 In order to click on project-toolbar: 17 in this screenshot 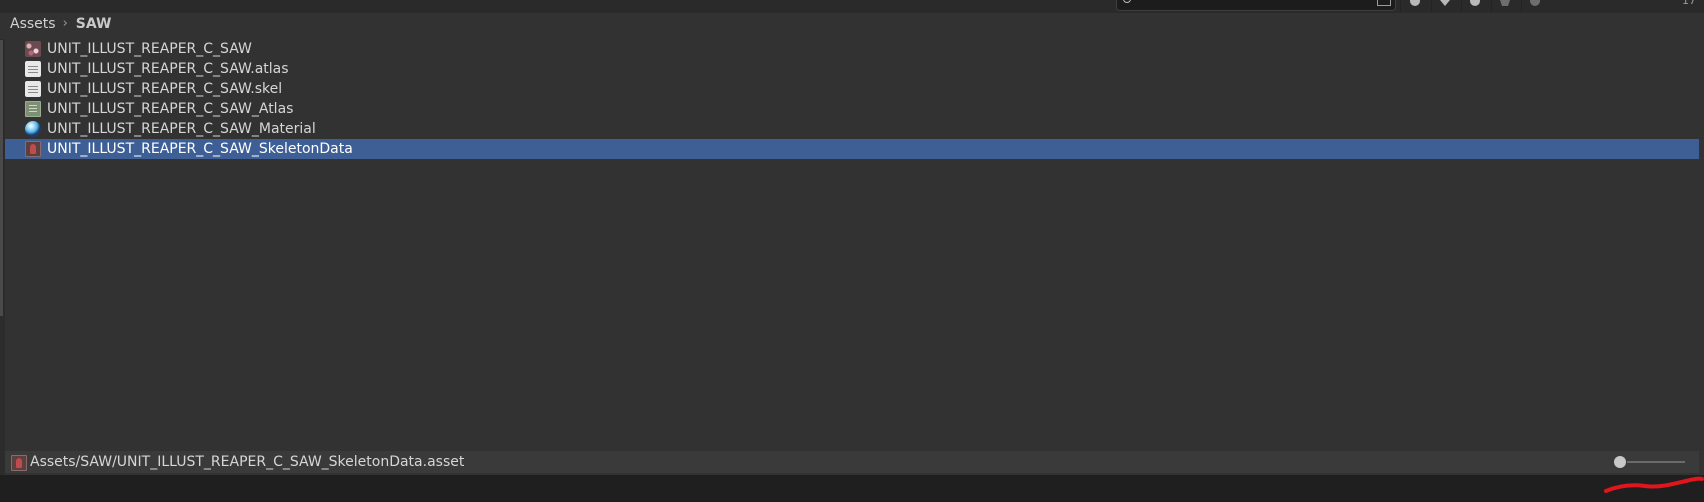, I will do `click(852, 6)`.